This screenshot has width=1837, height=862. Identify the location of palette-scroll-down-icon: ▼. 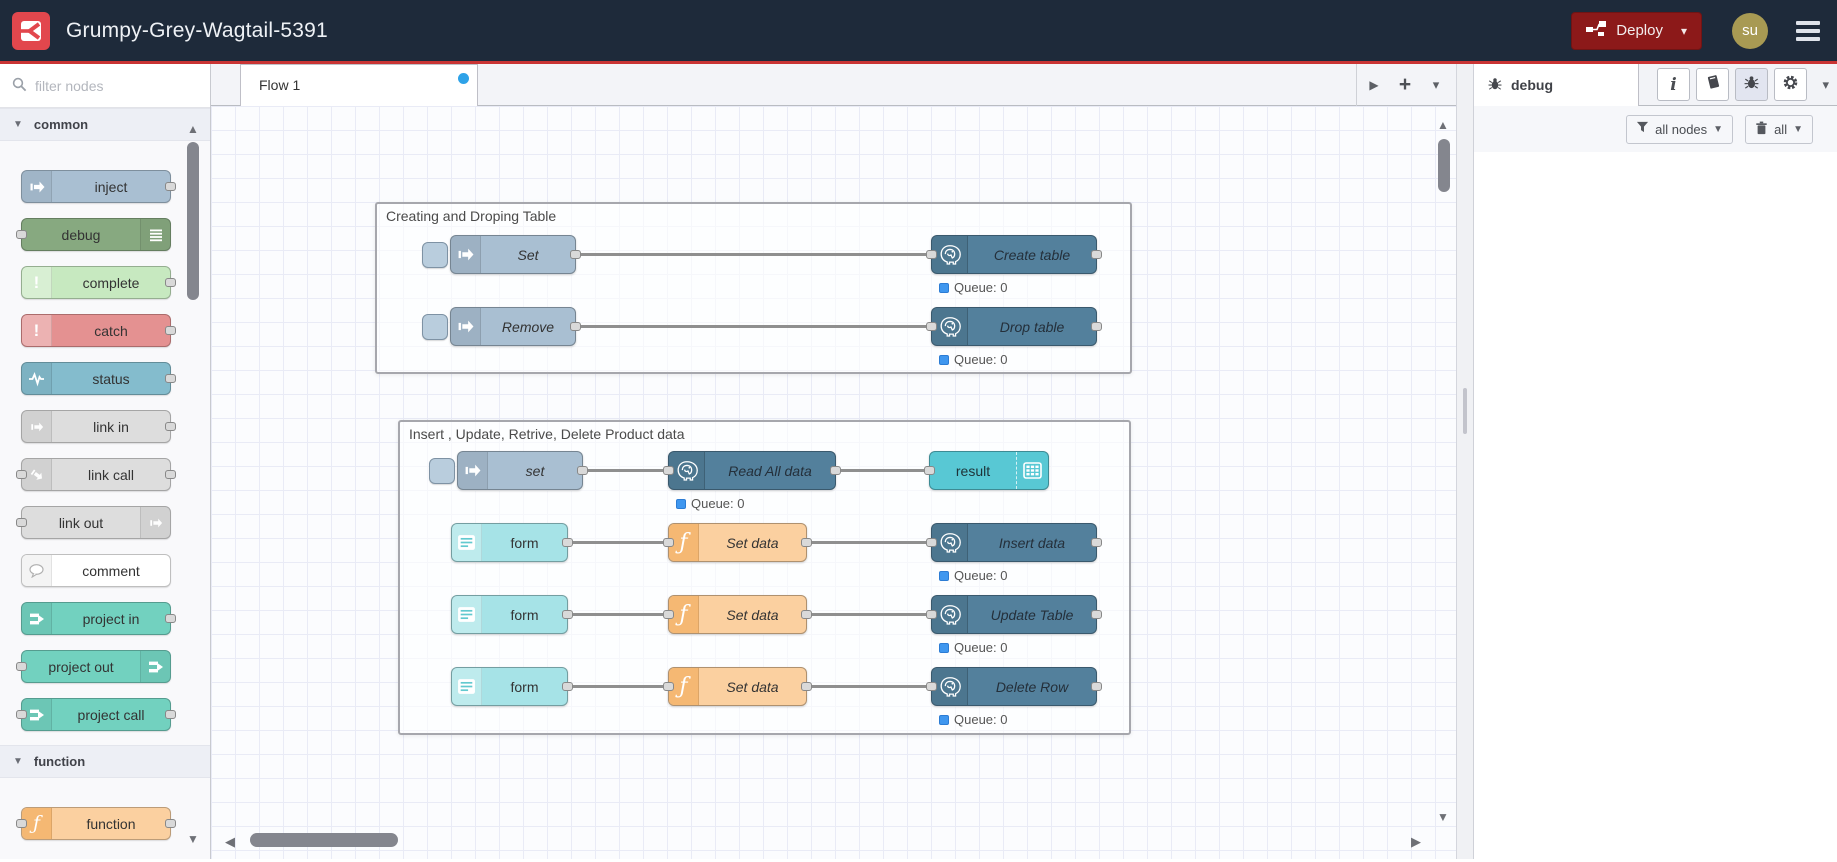
(193, 839).